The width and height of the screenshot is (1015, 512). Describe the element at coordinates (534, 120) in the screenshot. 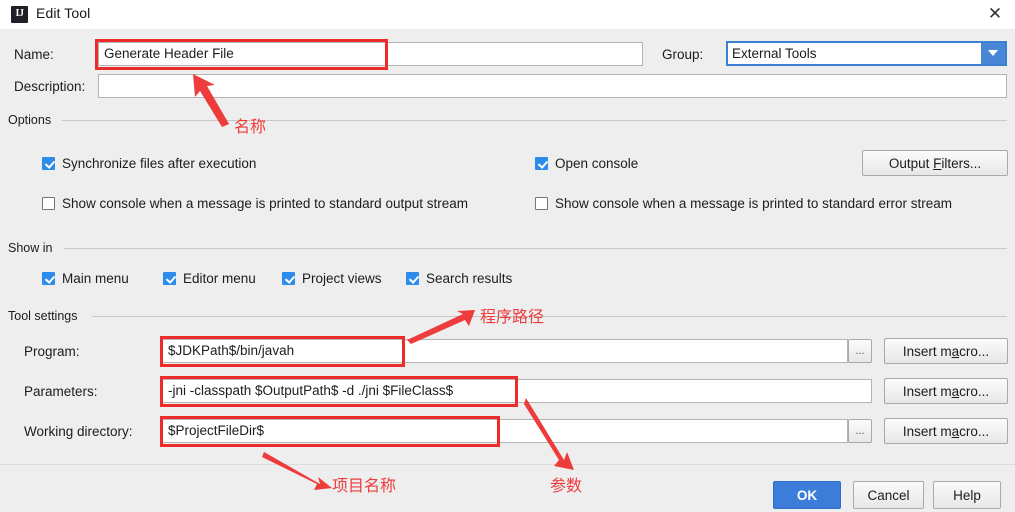

I see `options-divider` at that location.